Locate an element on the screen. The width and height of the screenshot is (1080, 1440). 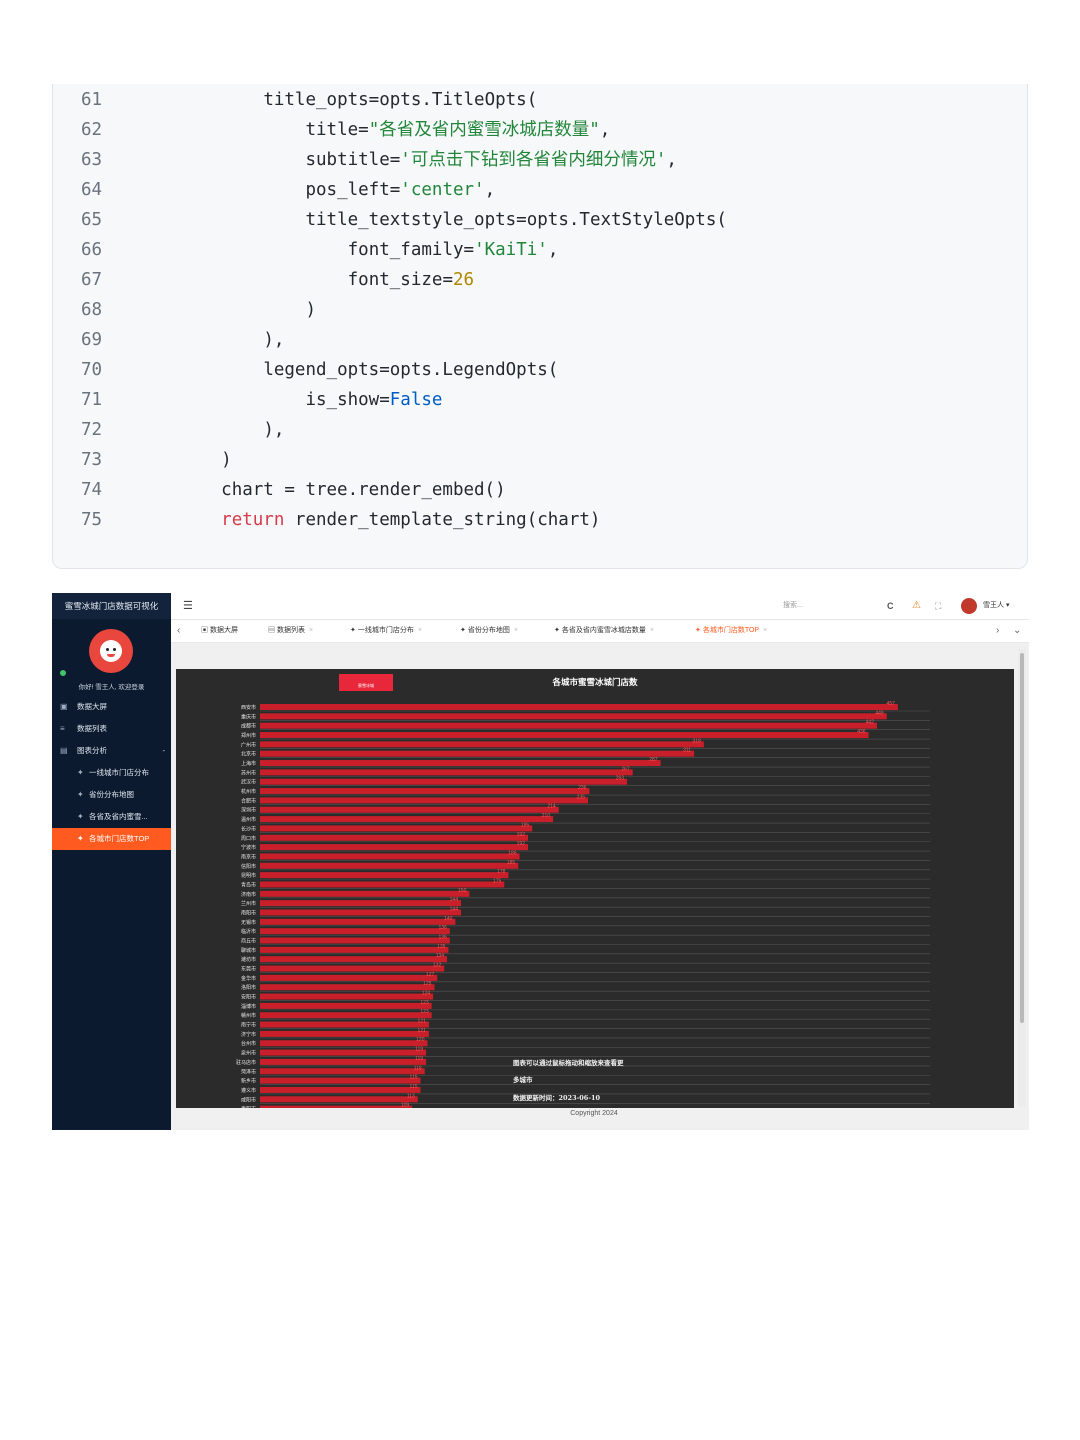
line-number: 64 is located at coordinates (92, 190).